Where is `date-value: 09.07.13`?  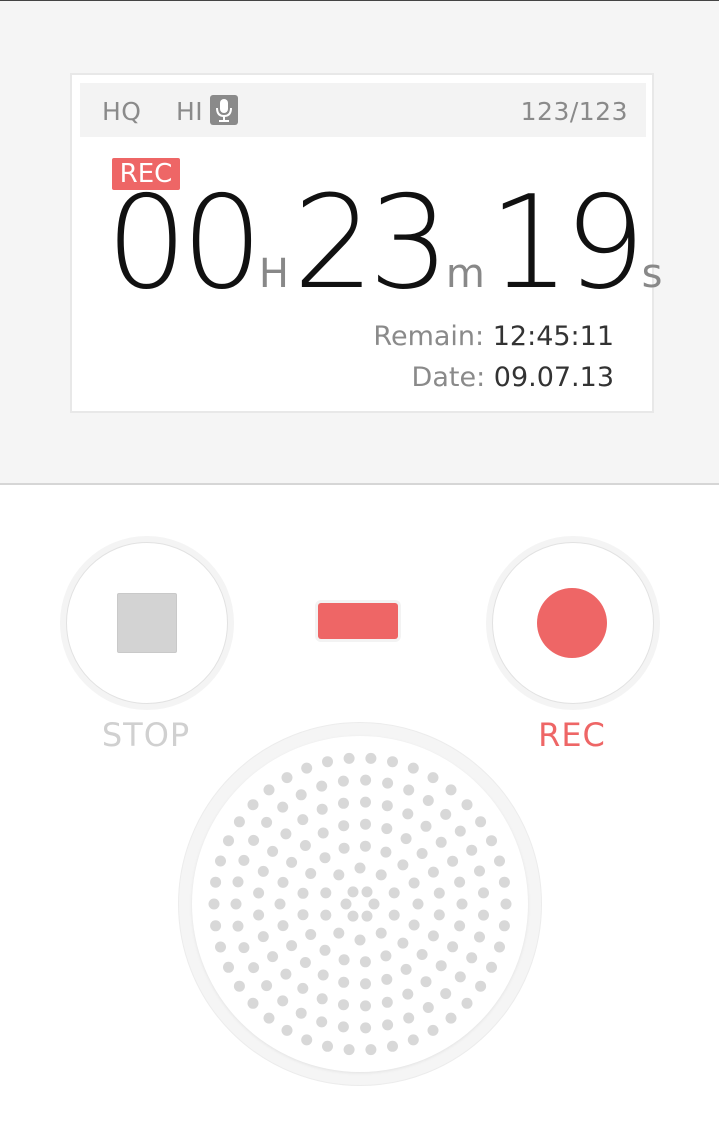 date-value: 09.07.13 is located at coordinates (553, 377).